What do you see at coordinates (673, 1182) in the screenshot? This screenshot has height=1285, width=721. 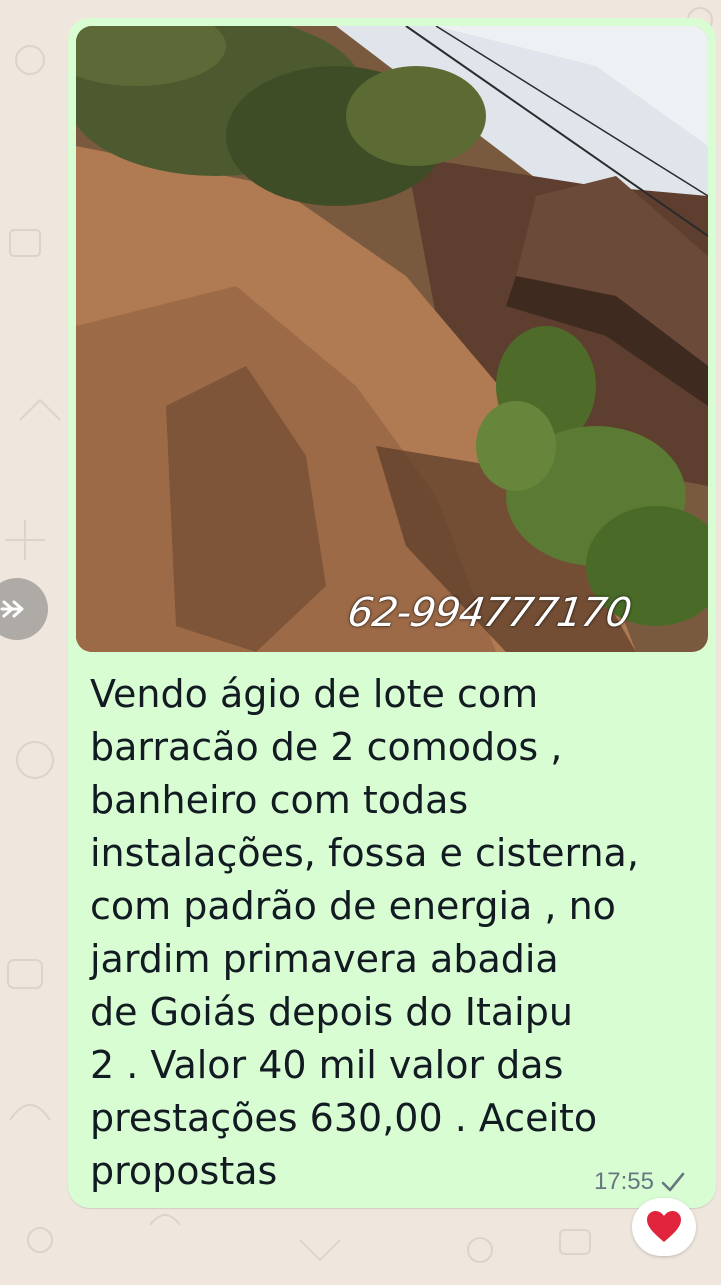 I see `single-check-icon` at bounding box center [673, 1182].